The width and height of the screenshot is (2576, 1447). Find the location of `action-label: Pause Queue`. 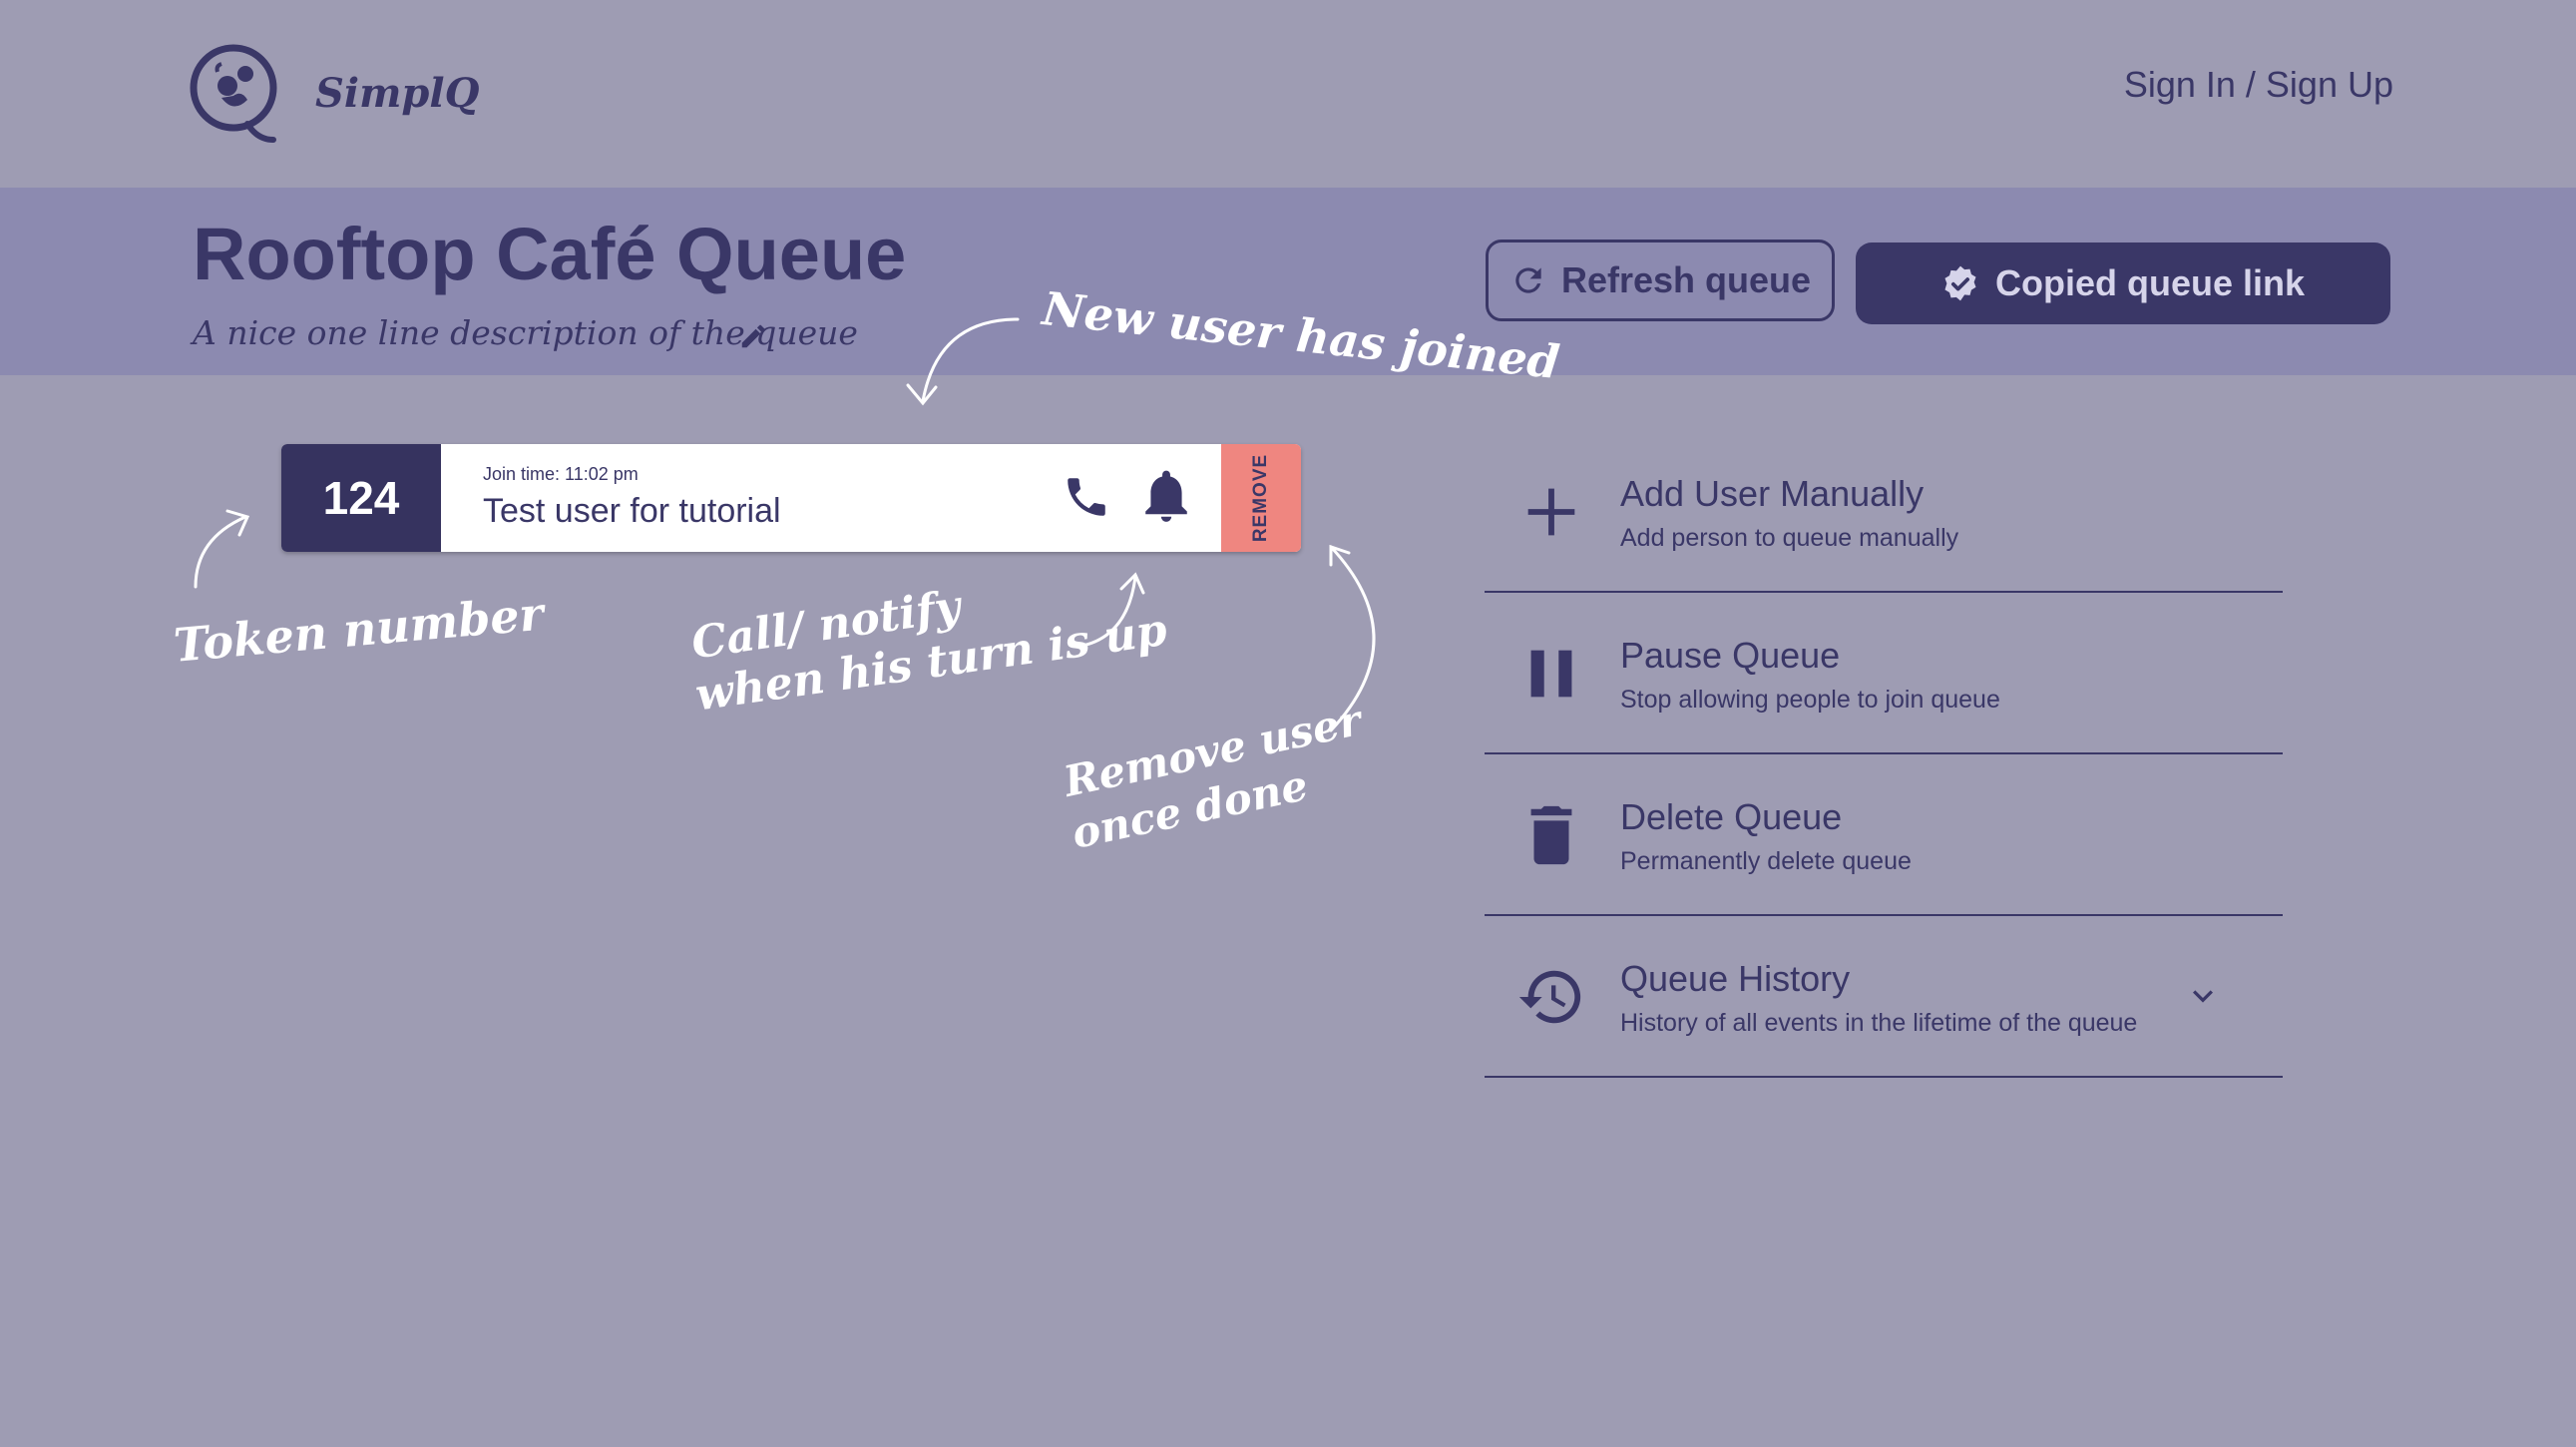

action-label: Pause Queue is located at coordinates (1730, 656).